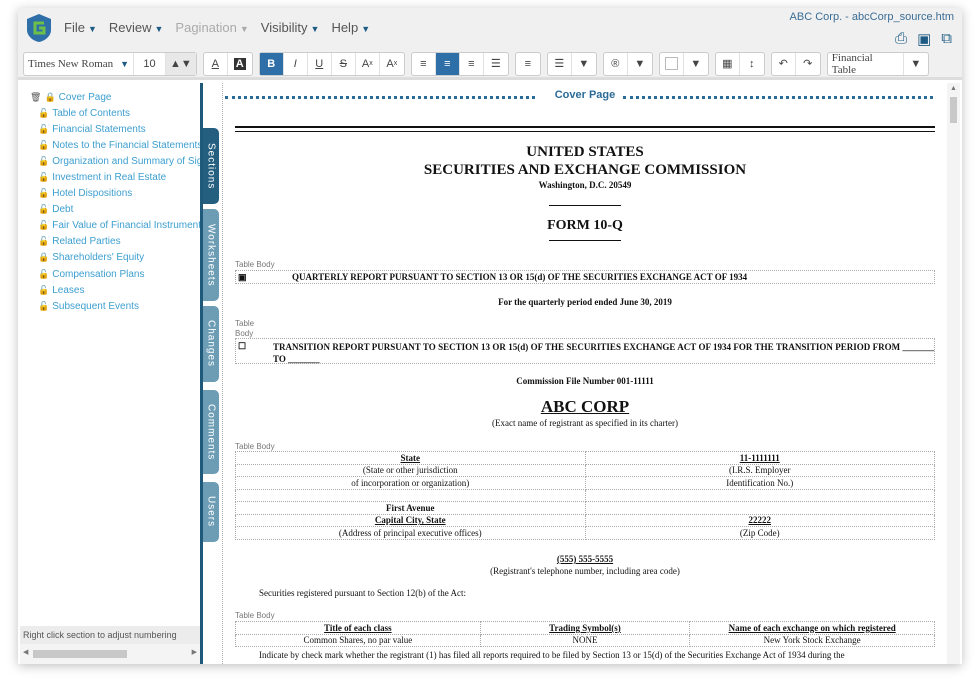 Image resolution: width=980 pixels, height=686 pixels. Describe the element at coordinates (115, 97) in the screenshot. I see `sidebar-item: 🗑 🔒 Cover Page` at that location.